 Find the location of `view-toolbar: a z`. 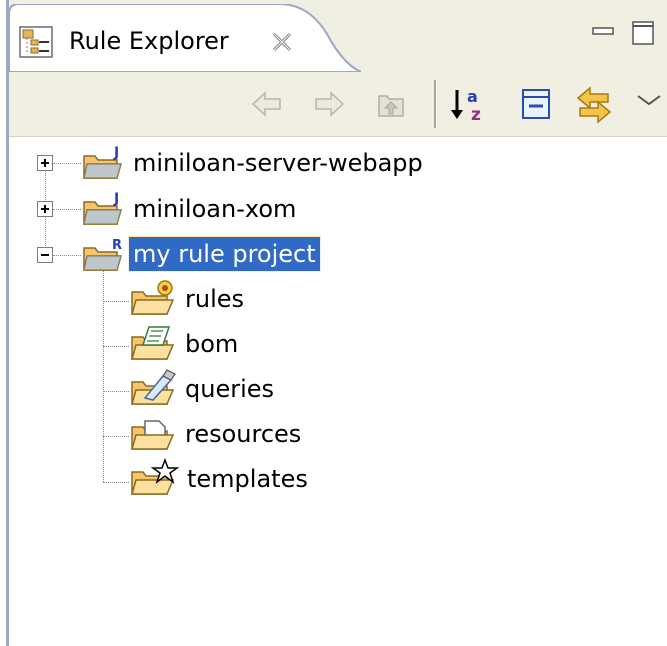

view-toolbar: a z is located at coordinates (338, 104).